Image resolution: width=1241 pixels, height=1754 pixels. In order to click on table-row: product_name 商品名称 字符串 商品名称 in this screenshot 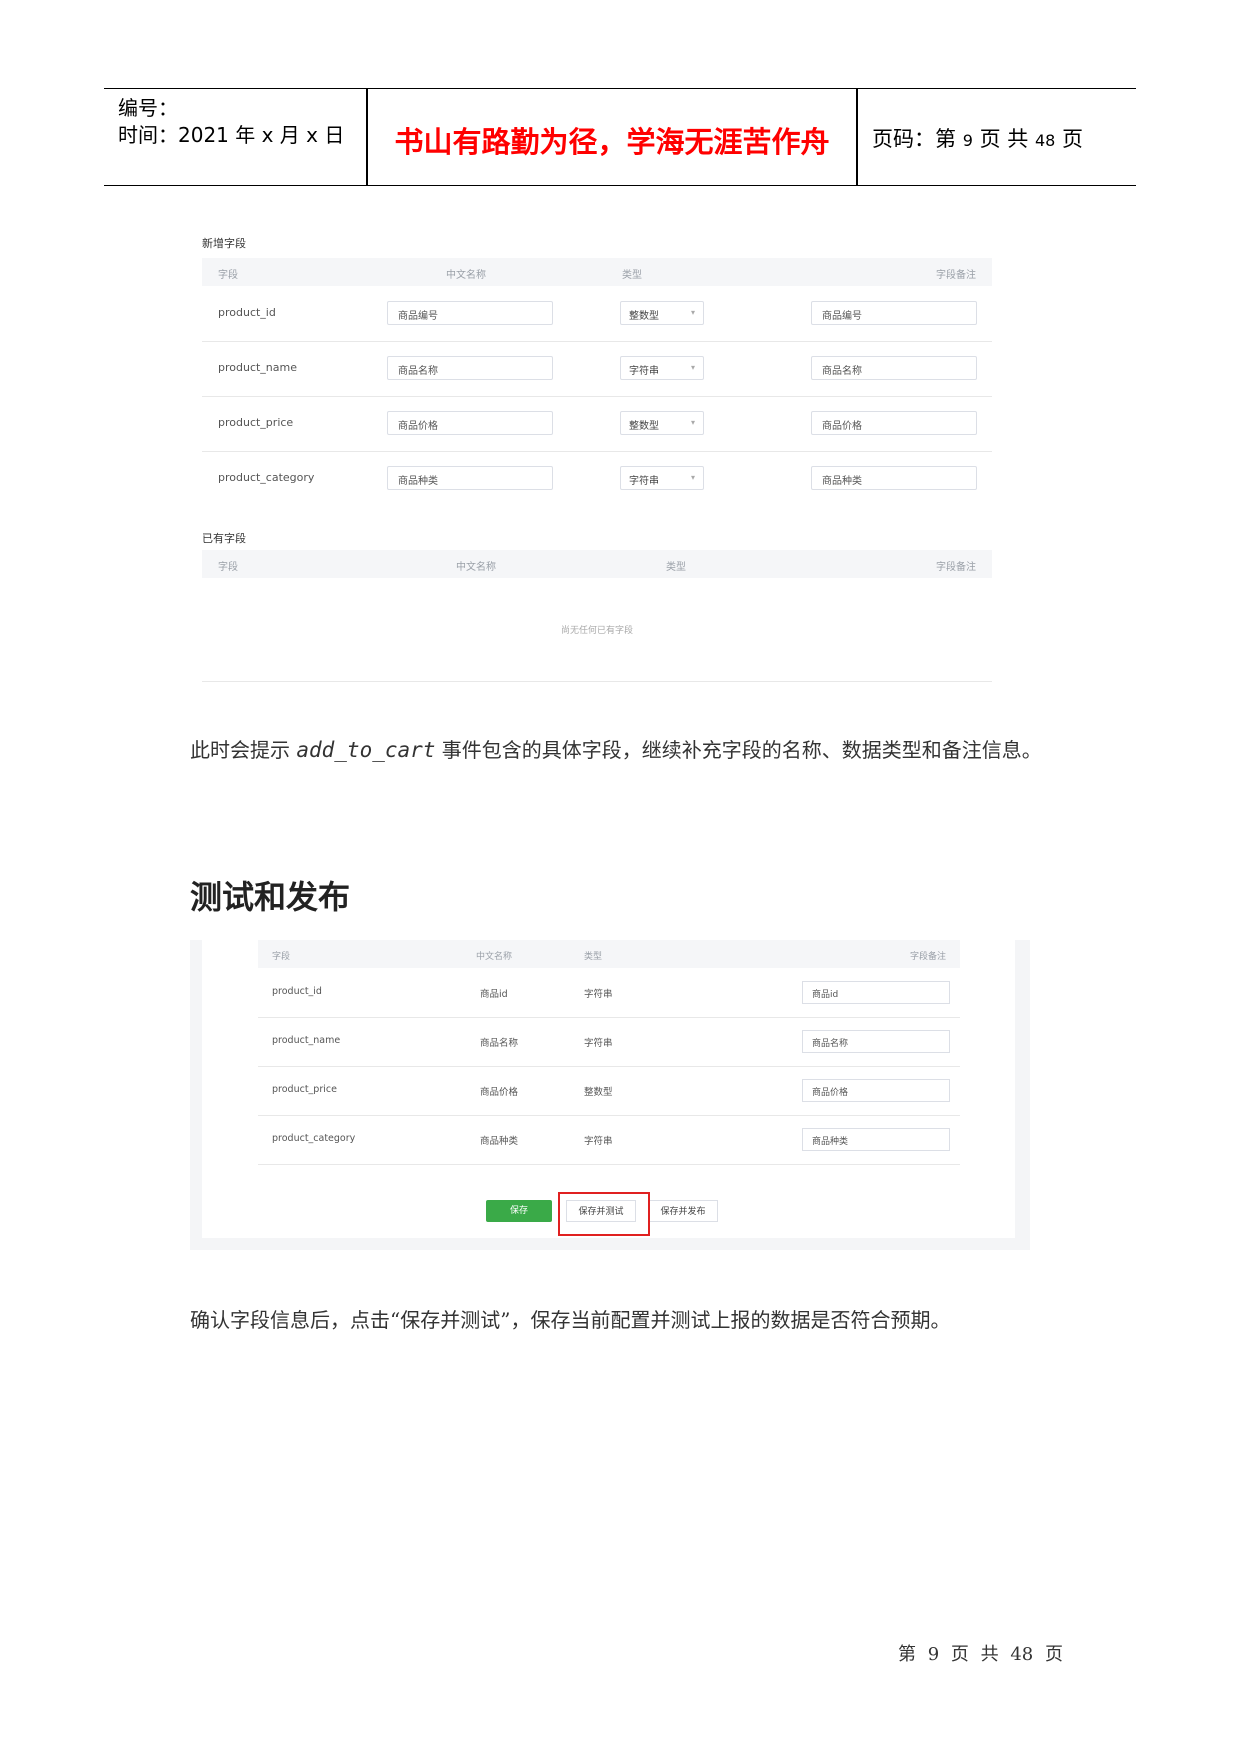, I will do `click(609, 1042)`.